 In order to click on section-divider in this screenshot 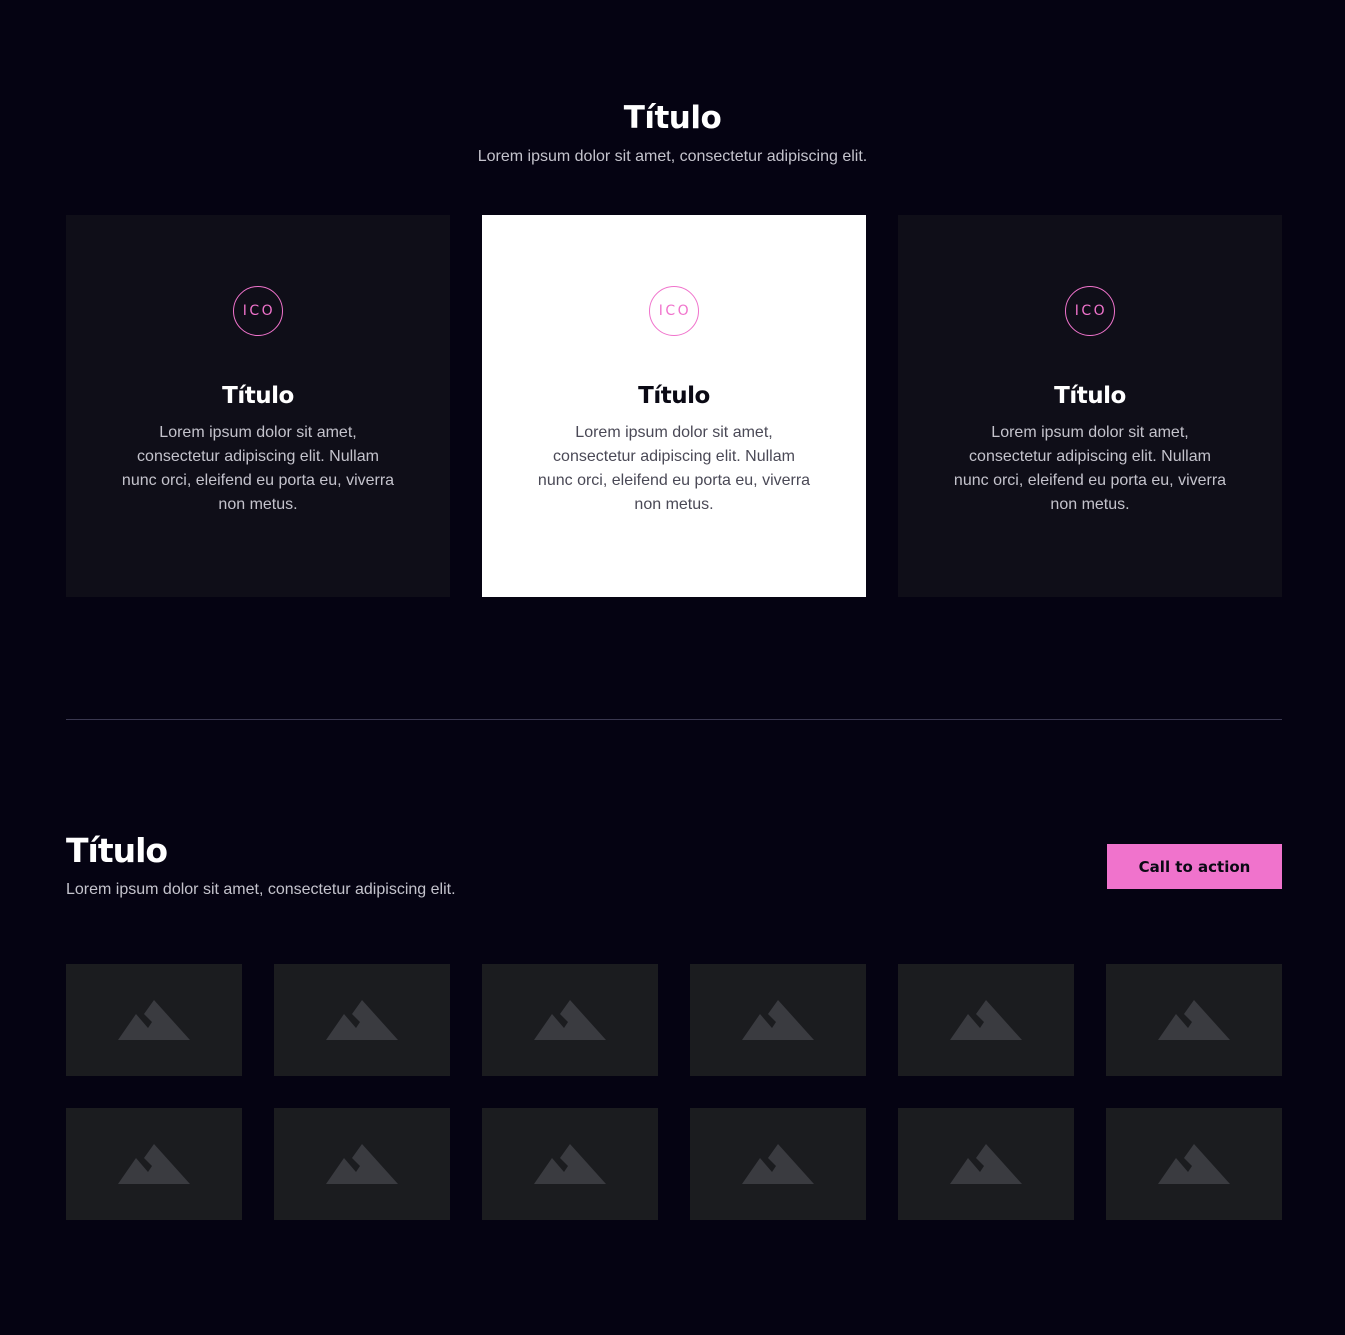, I will do `click(674, 719)`.